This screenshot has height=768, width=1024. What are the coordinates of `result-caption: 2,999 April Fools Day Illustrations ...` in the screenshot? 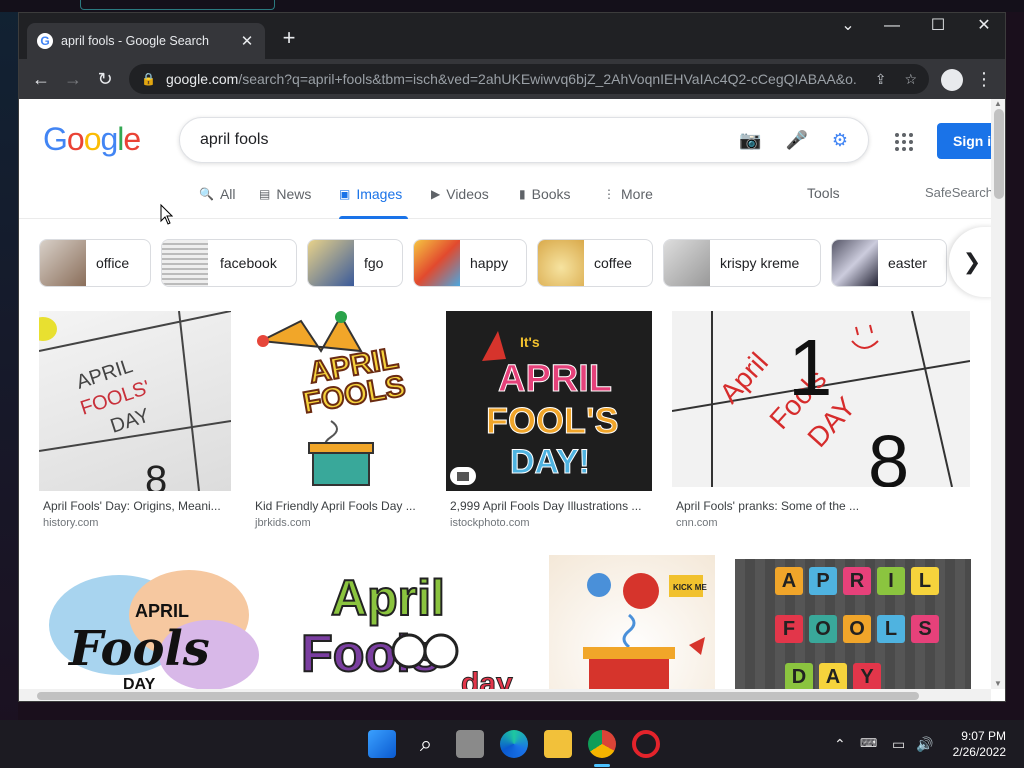 It's located at (552, 506).